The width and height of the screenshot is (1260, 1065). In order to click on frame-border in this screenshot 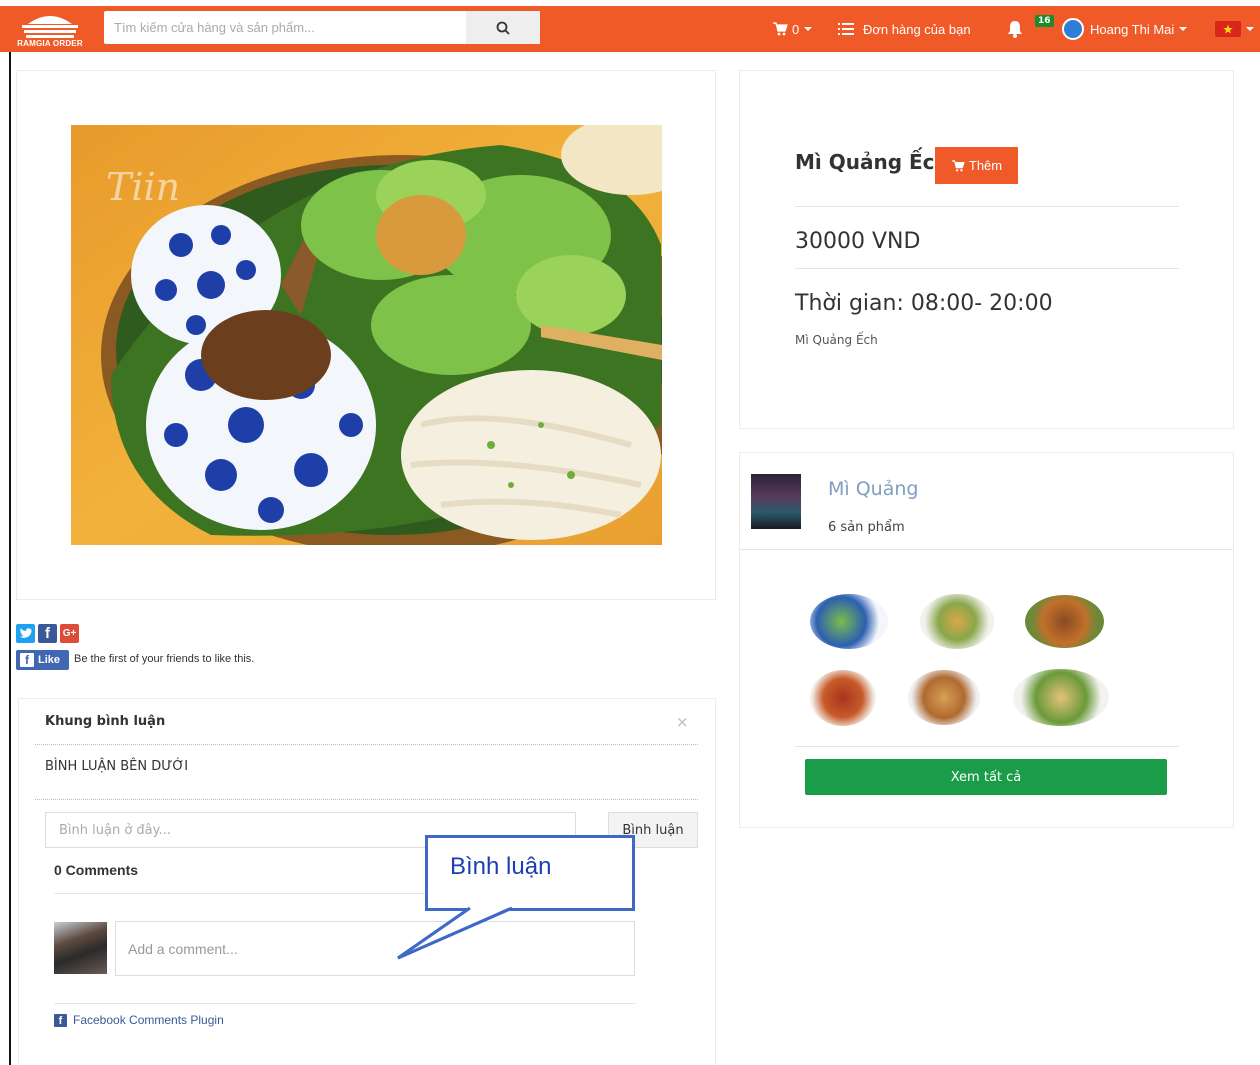, I will do `click(10, 558)`.